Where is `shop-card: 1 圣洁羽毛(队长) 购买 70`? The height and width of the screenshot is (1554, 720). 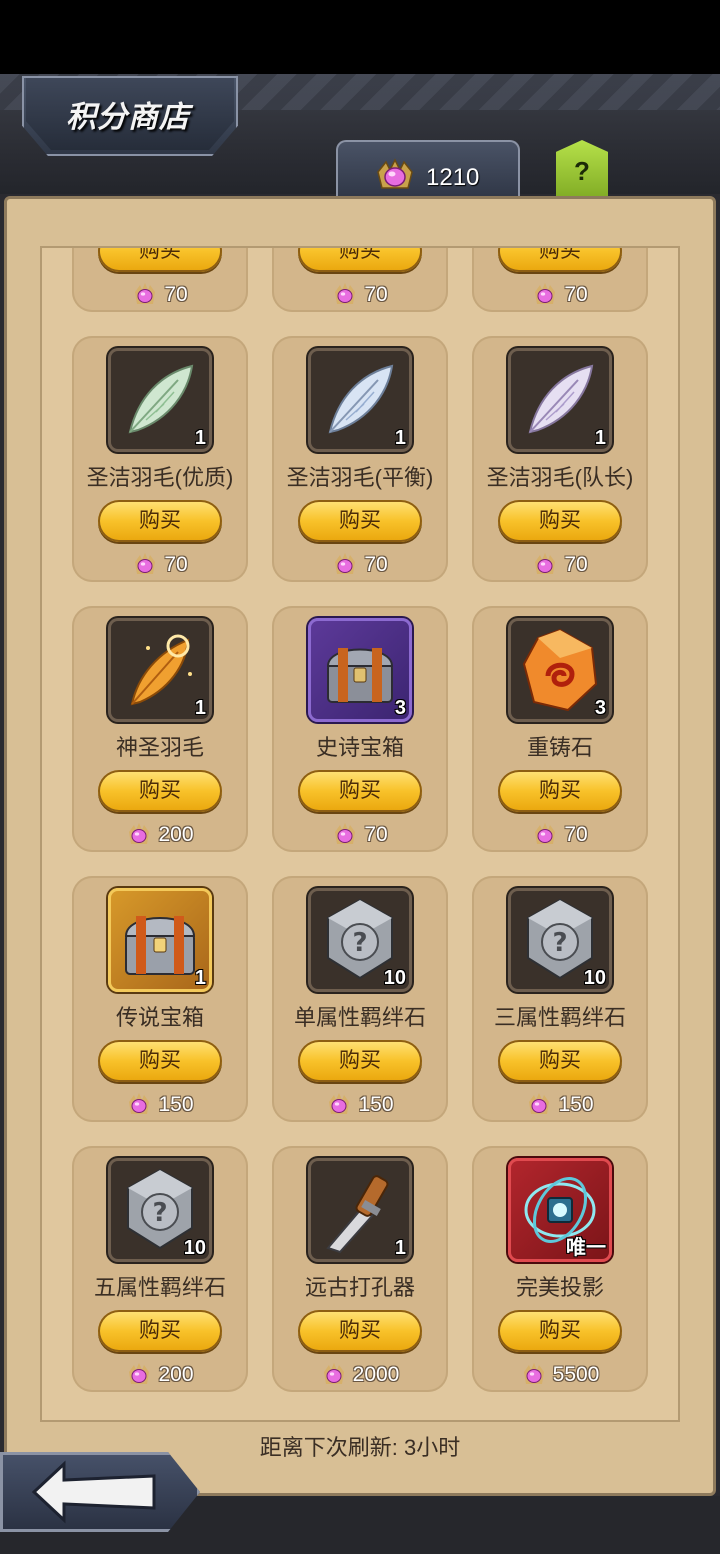 shop-card: 1 圣洁羽毛(队长) 购买 70 is located at coordinates (560, 459).